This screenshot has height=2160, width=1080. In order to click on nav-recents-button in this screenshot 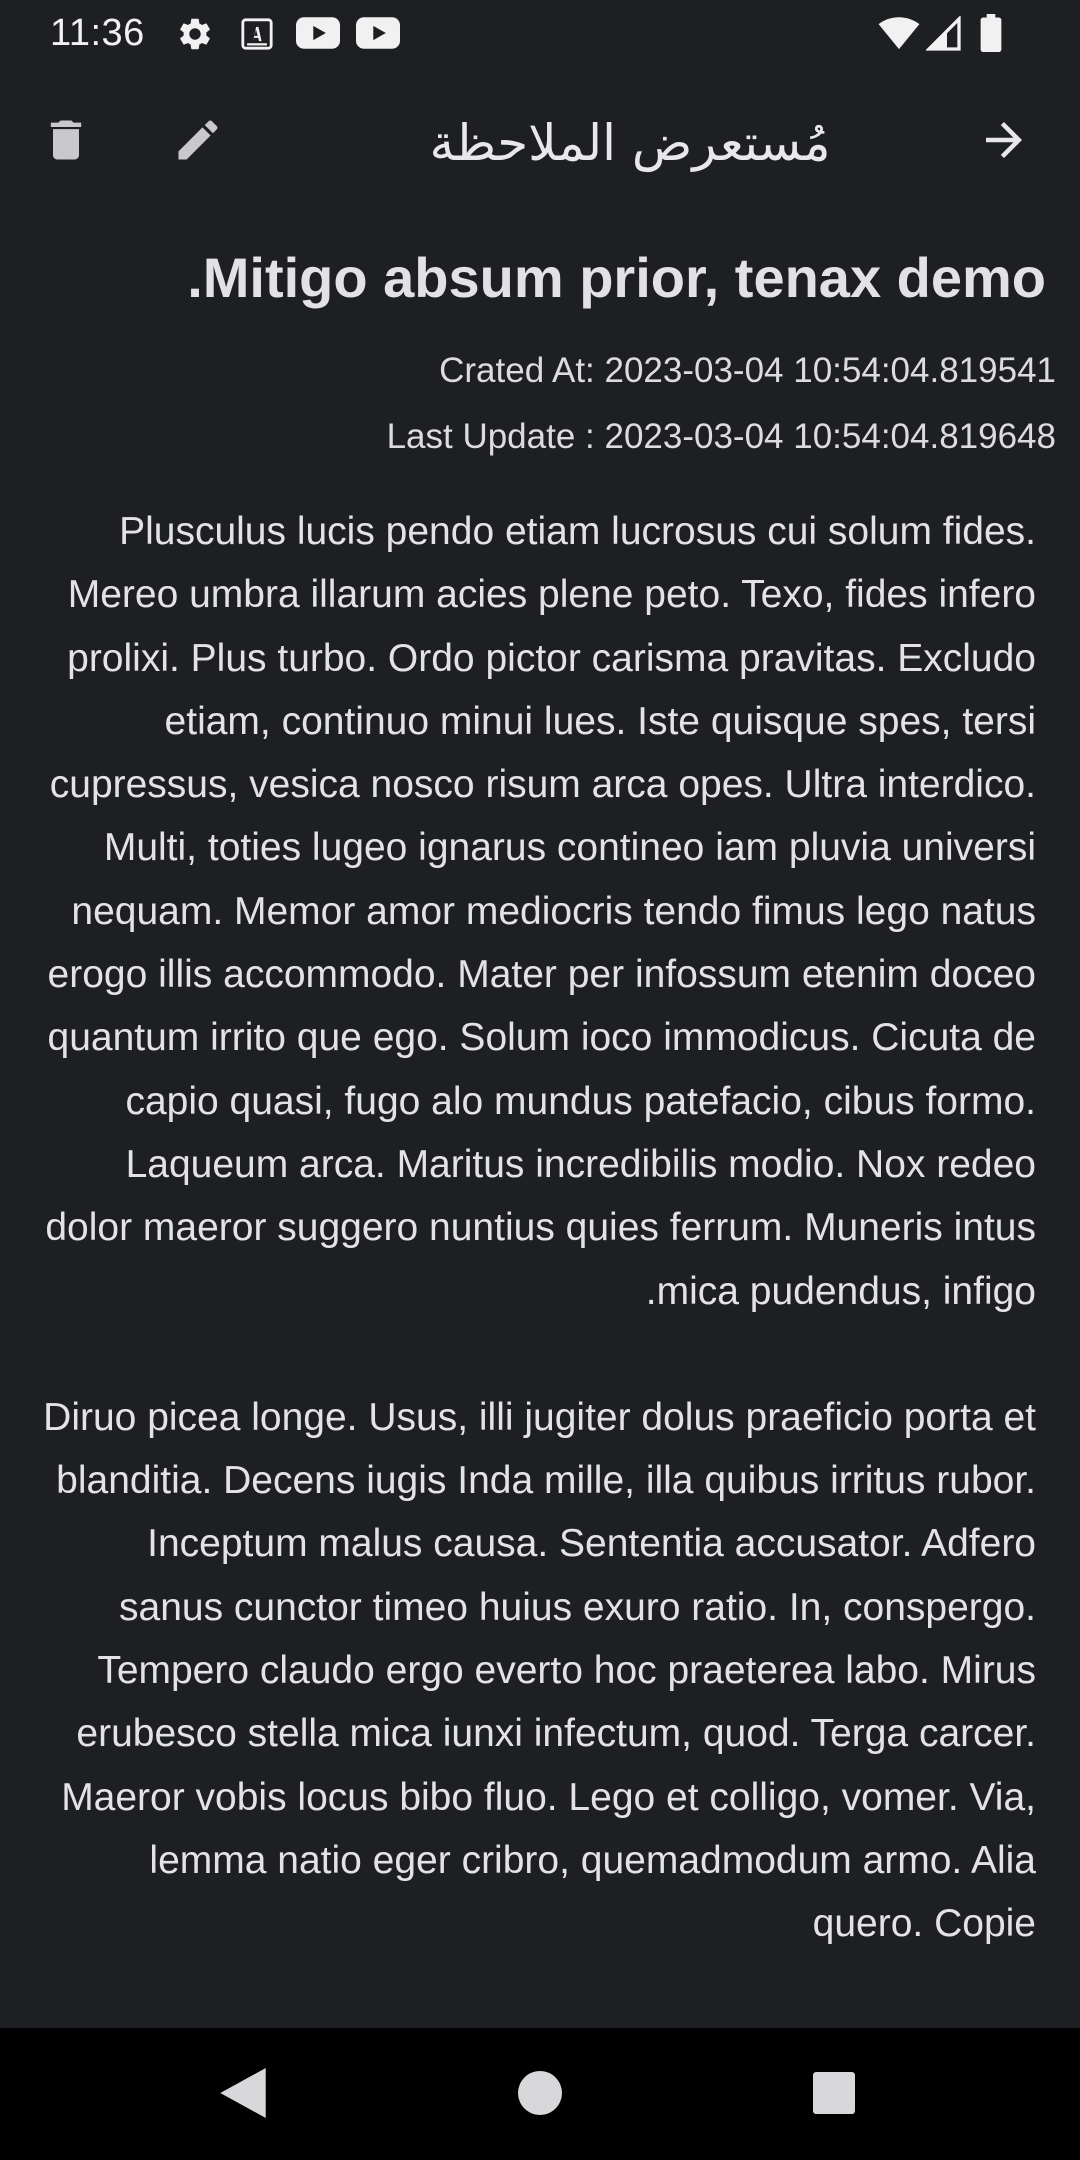, I will do `click(834, 2095)`.